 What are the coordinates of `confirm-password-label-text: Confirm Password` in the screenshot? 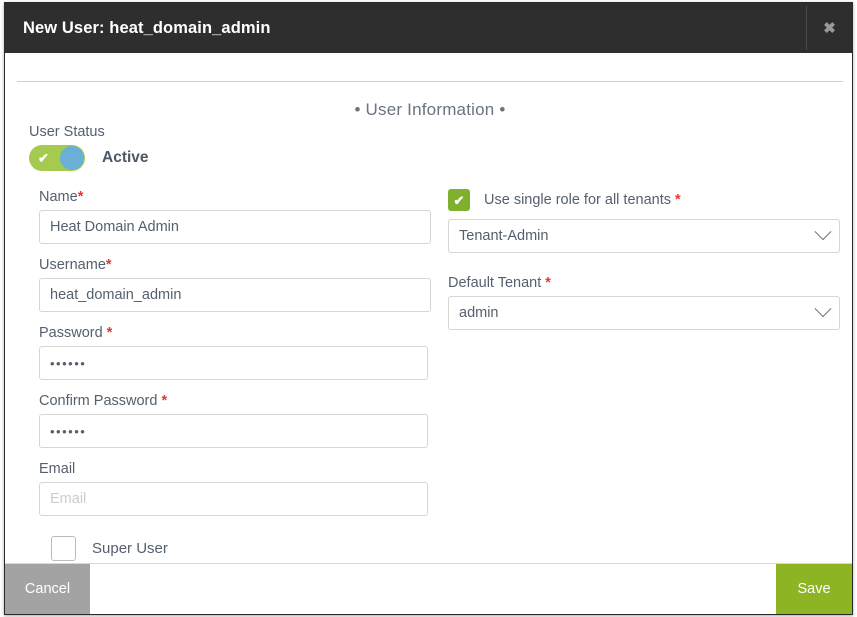 It's located at (98, 401).